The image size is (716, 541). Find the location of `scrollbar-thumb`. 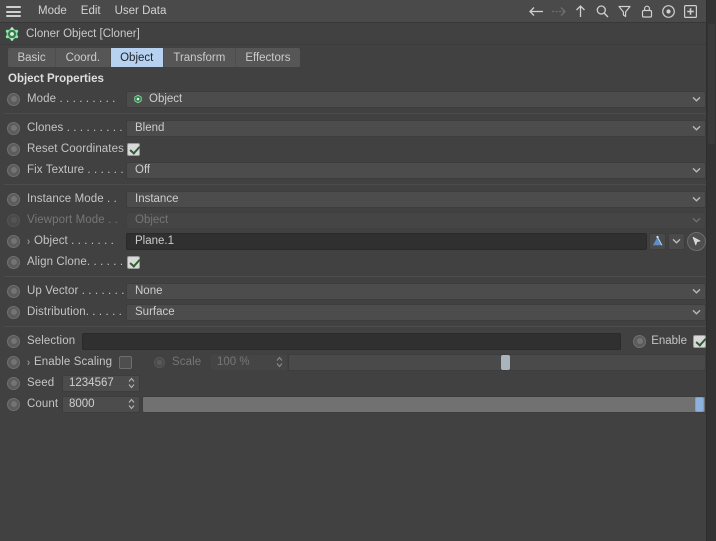

scrollbar-thumb is located at coordinates (711, 84).